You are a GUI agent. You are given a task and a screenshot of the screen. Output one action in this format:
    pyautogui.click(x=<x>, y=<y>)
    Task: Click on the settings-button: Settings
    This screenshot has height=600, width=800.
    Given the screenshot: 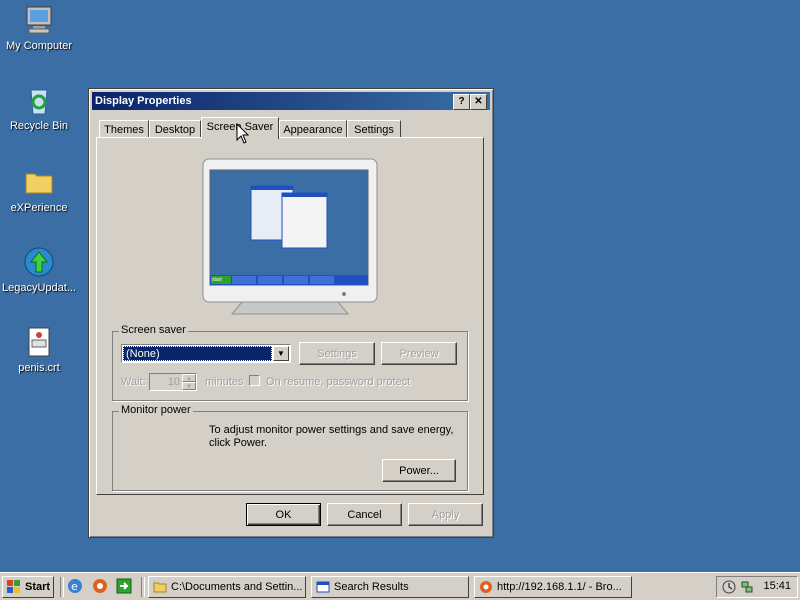 What is the action you would take?
    pyautogui.click(x=337, y=353)
    